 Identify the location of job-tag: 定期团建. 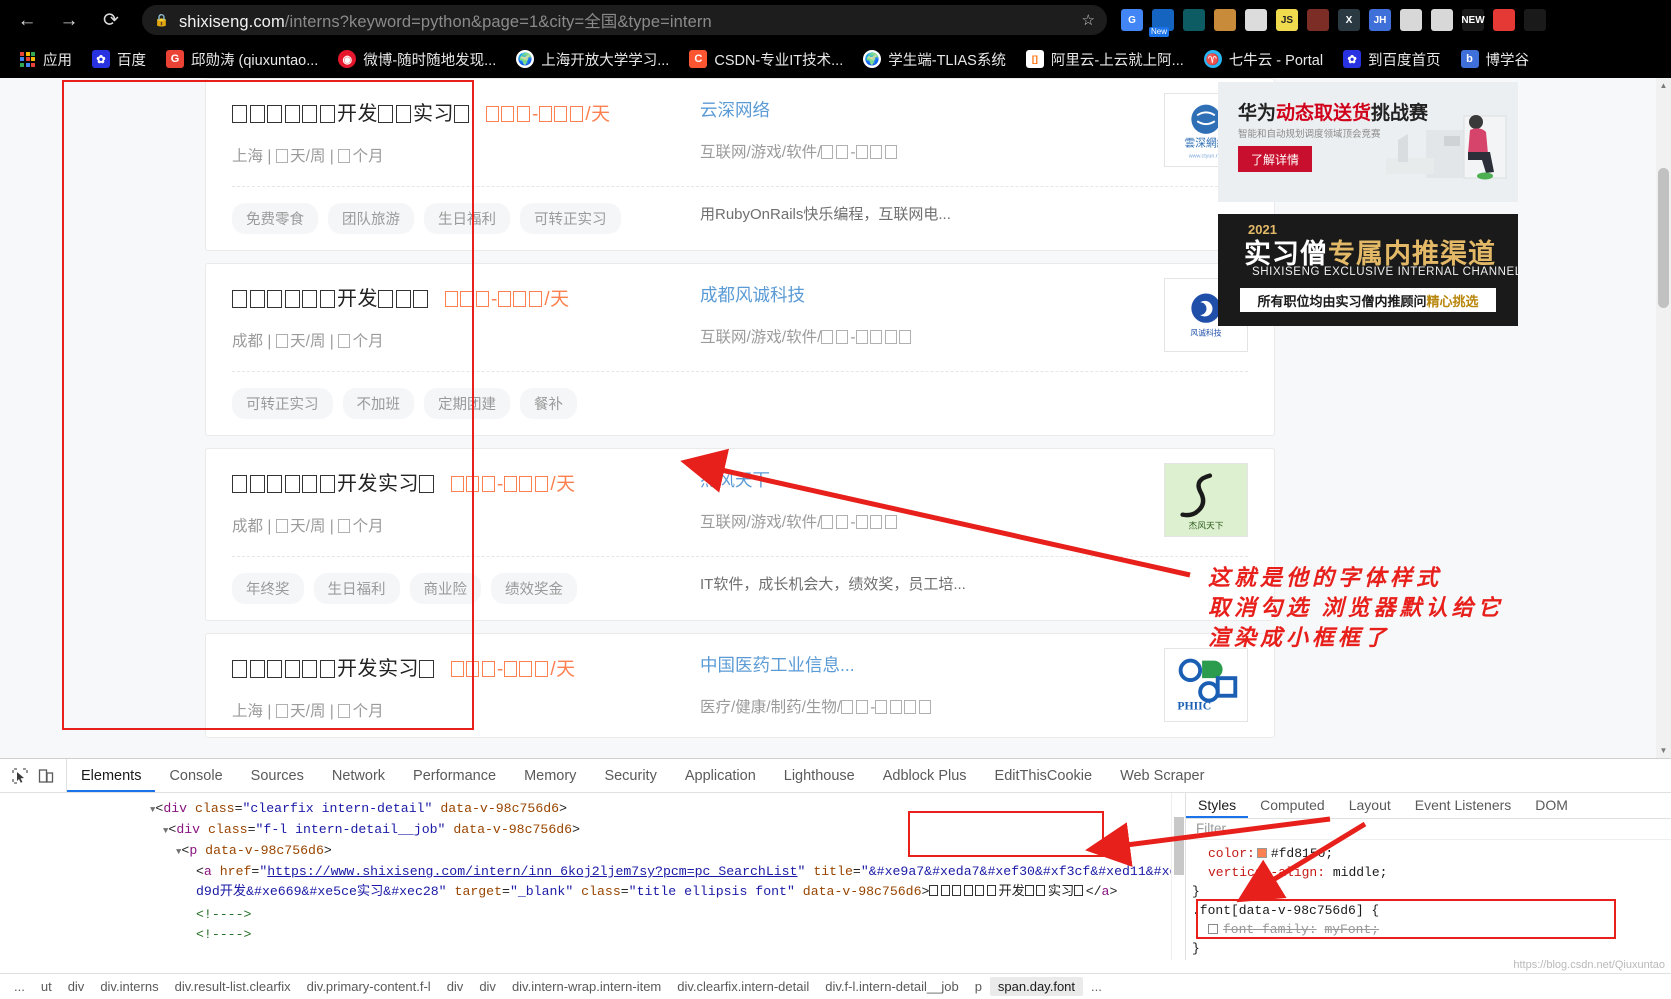
(467, 403).